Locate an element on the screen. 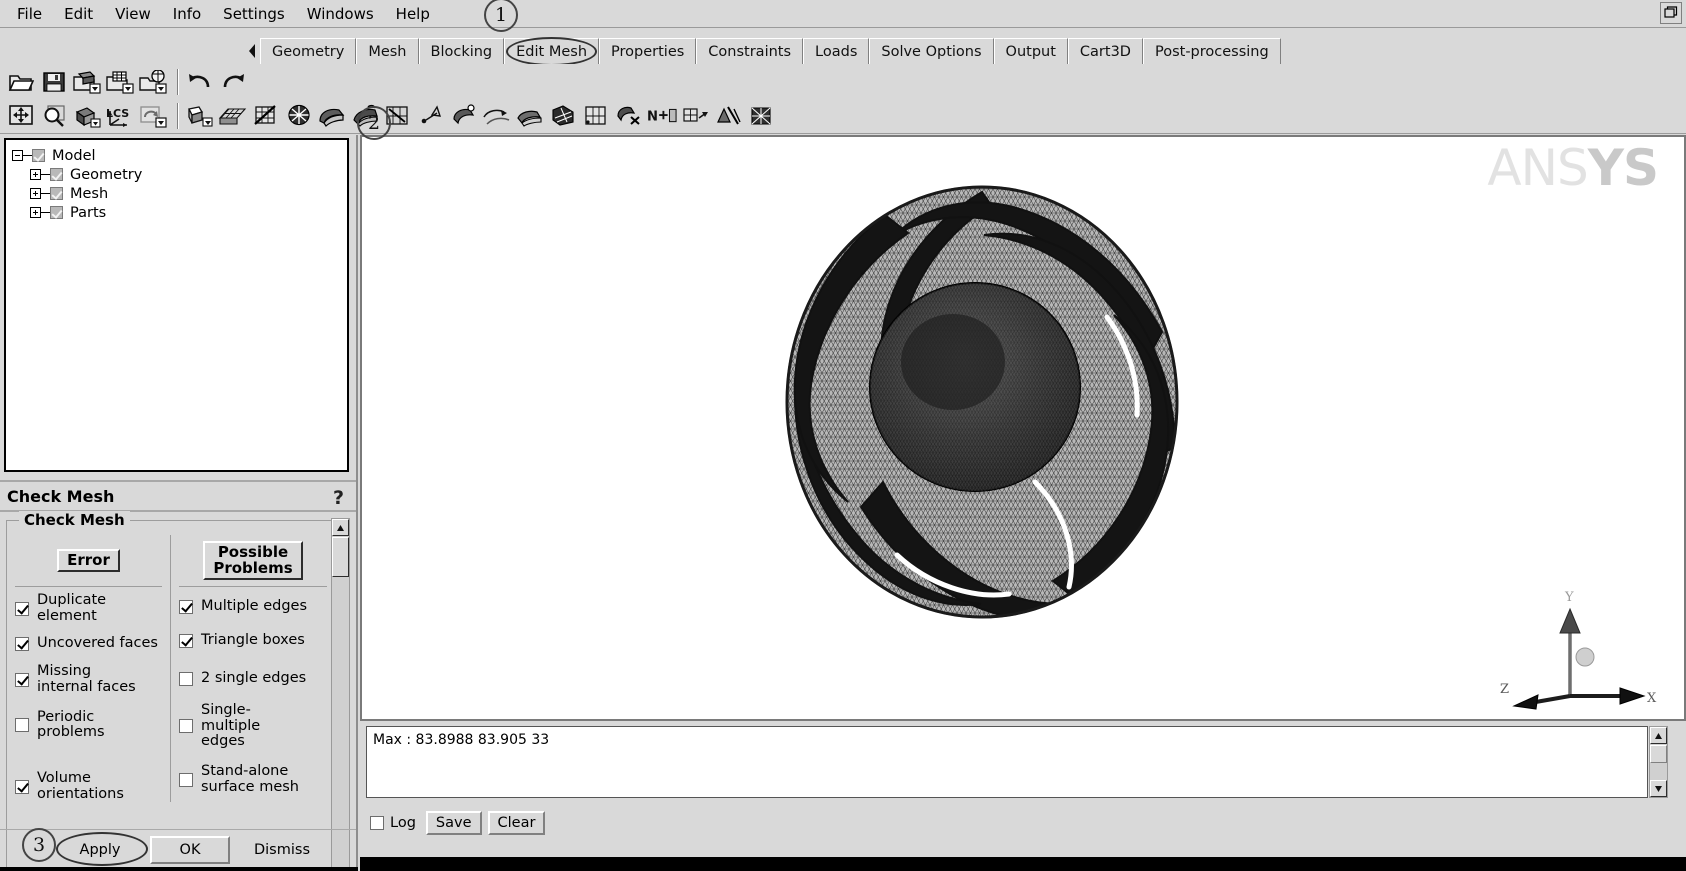 Image resolution: width=1686 pixels, height=871 pixels. ok-button: OK is located at coordinates (190, 849).